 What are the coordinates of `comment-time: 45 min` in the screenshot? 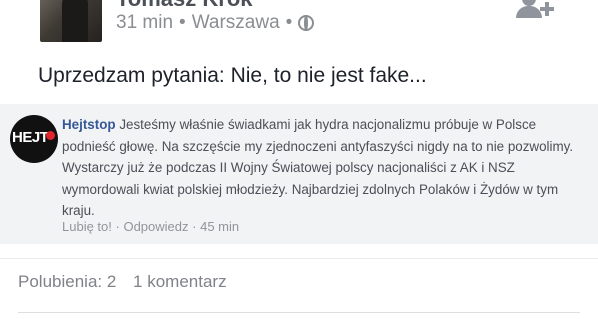 It's located at (219, 226).